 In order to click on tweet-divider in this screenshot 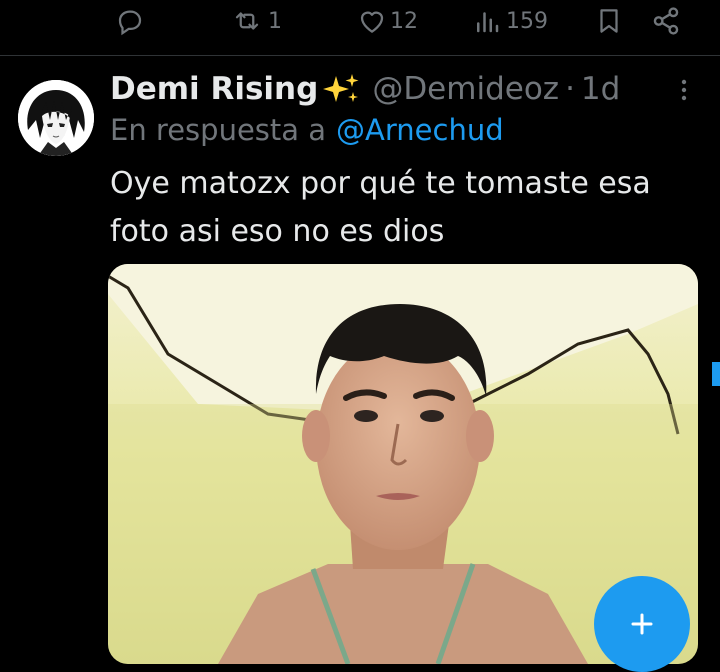, I will do `click(360, 55)`.